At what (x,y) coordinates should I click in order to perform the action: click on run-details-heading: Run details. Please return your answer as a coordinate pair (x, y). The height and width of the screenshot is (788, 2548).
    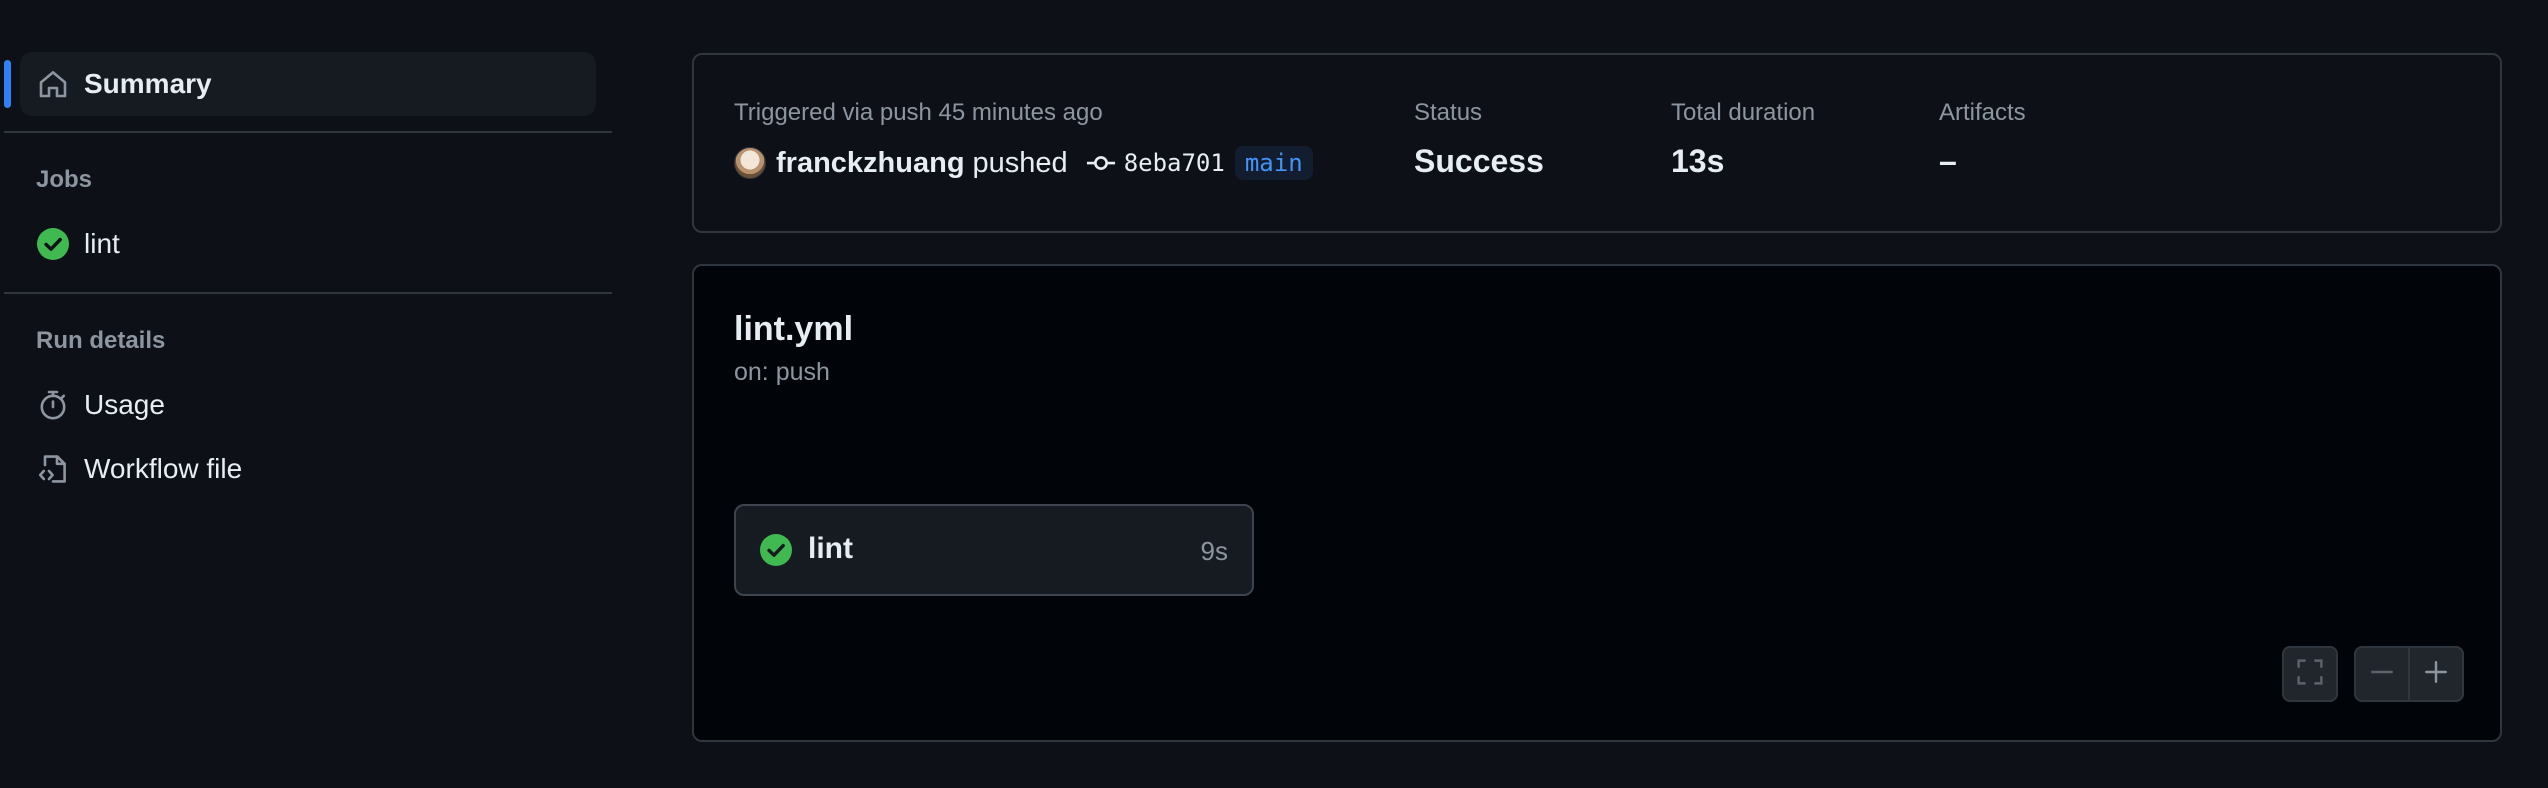
    Looking at the image, I should click on (101, 340).